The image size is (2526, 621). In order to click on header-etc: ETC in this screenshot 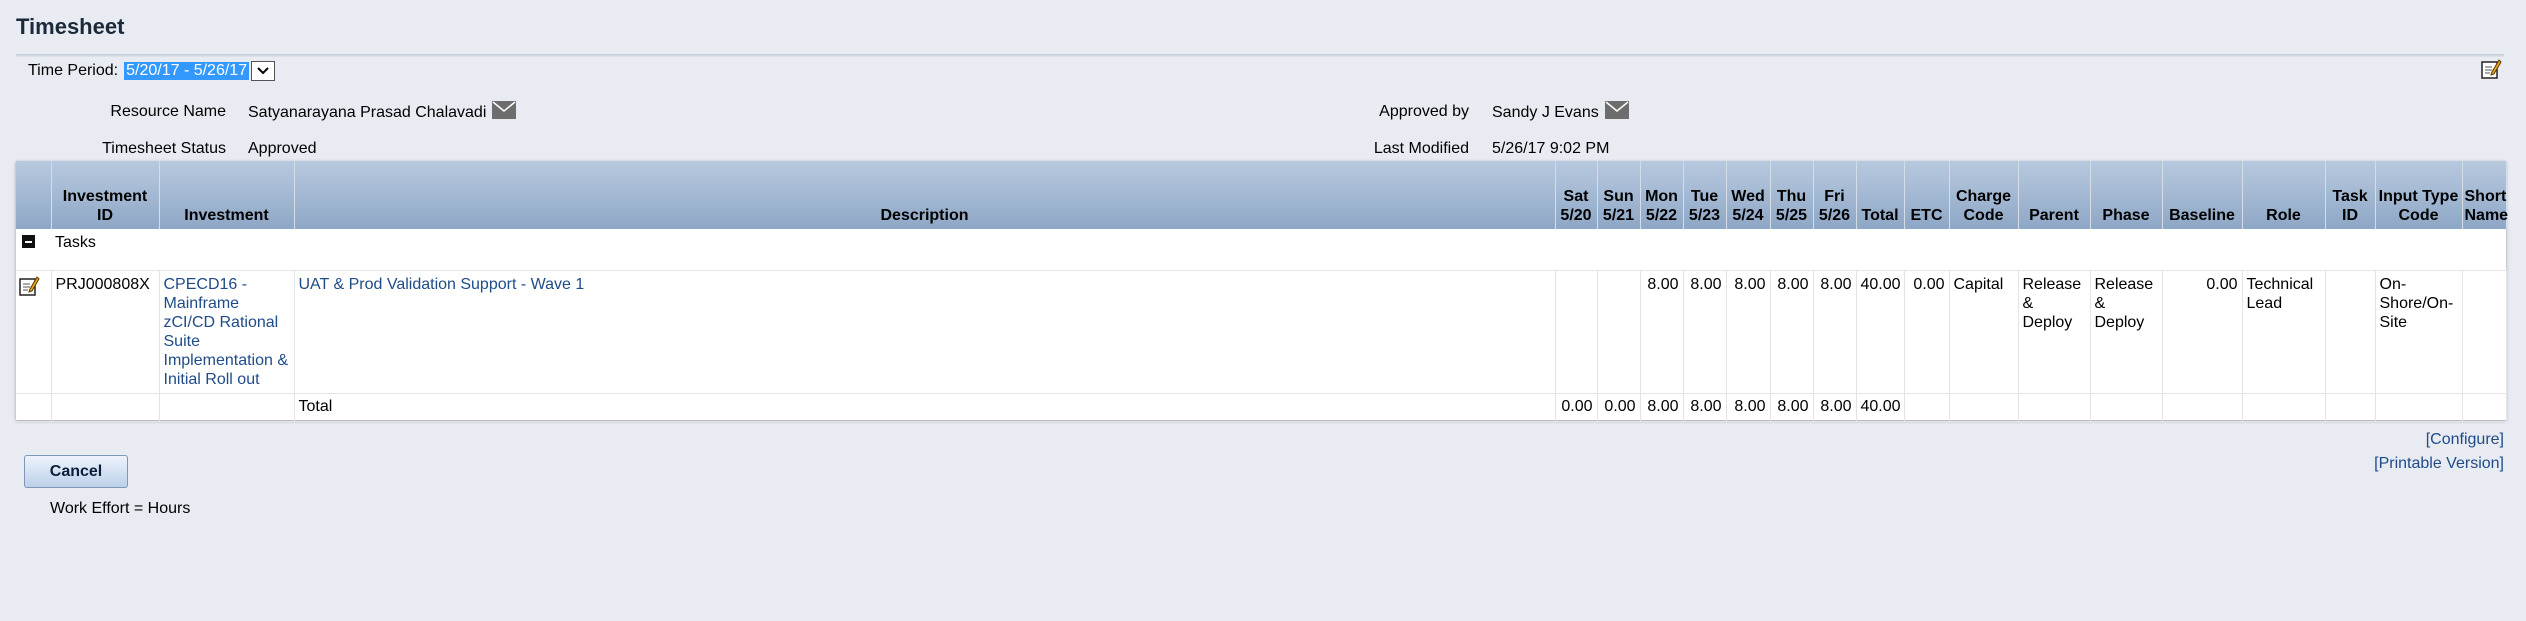, I will do `click(1927, 195)`.